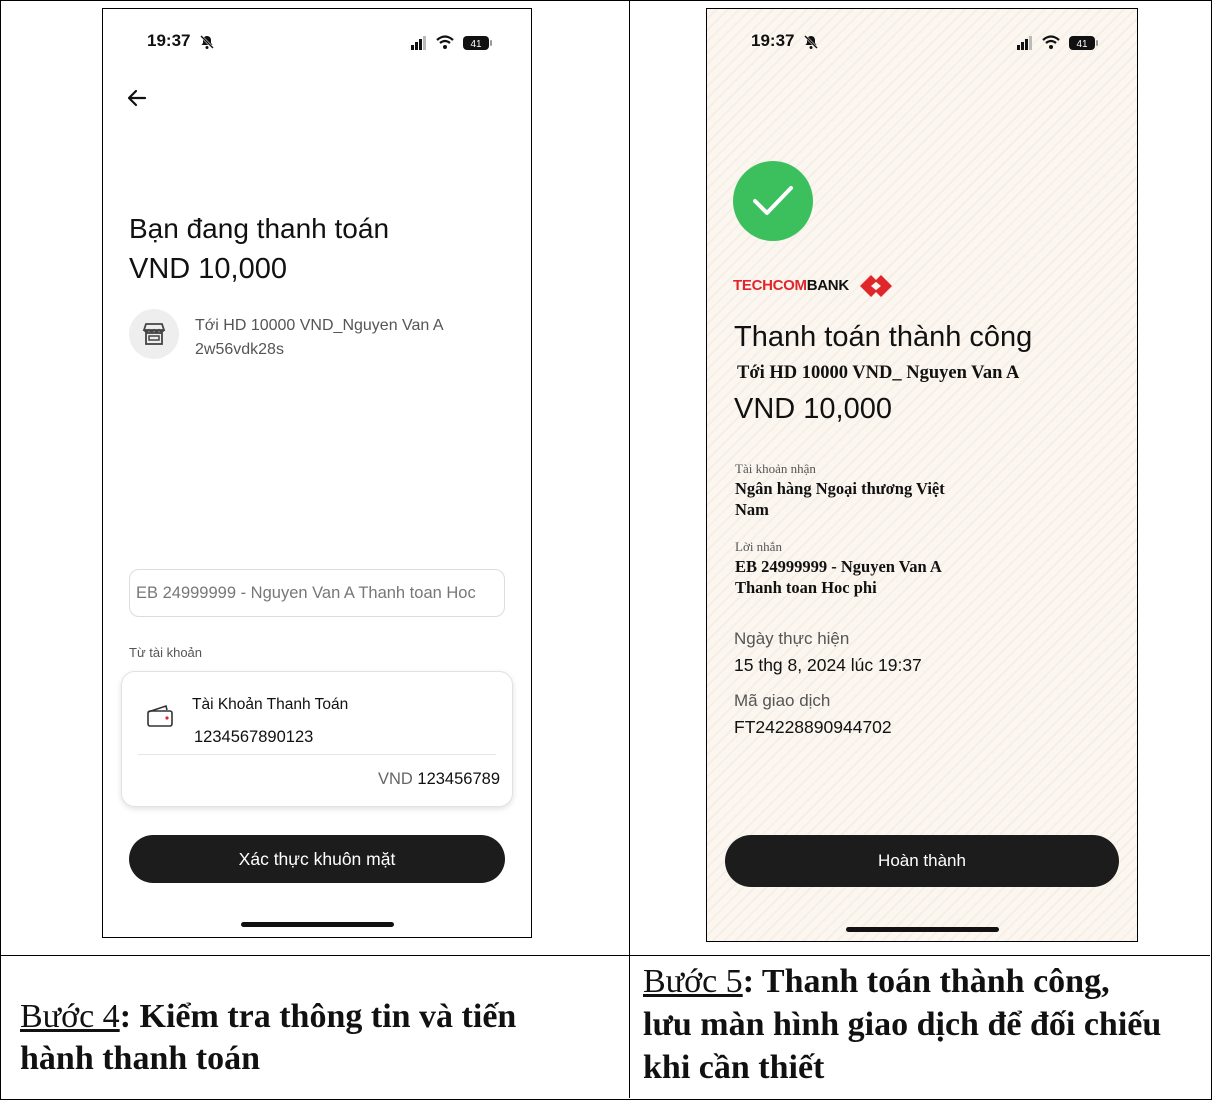  I want to click on balance-currency: VND, so click(395, 779).